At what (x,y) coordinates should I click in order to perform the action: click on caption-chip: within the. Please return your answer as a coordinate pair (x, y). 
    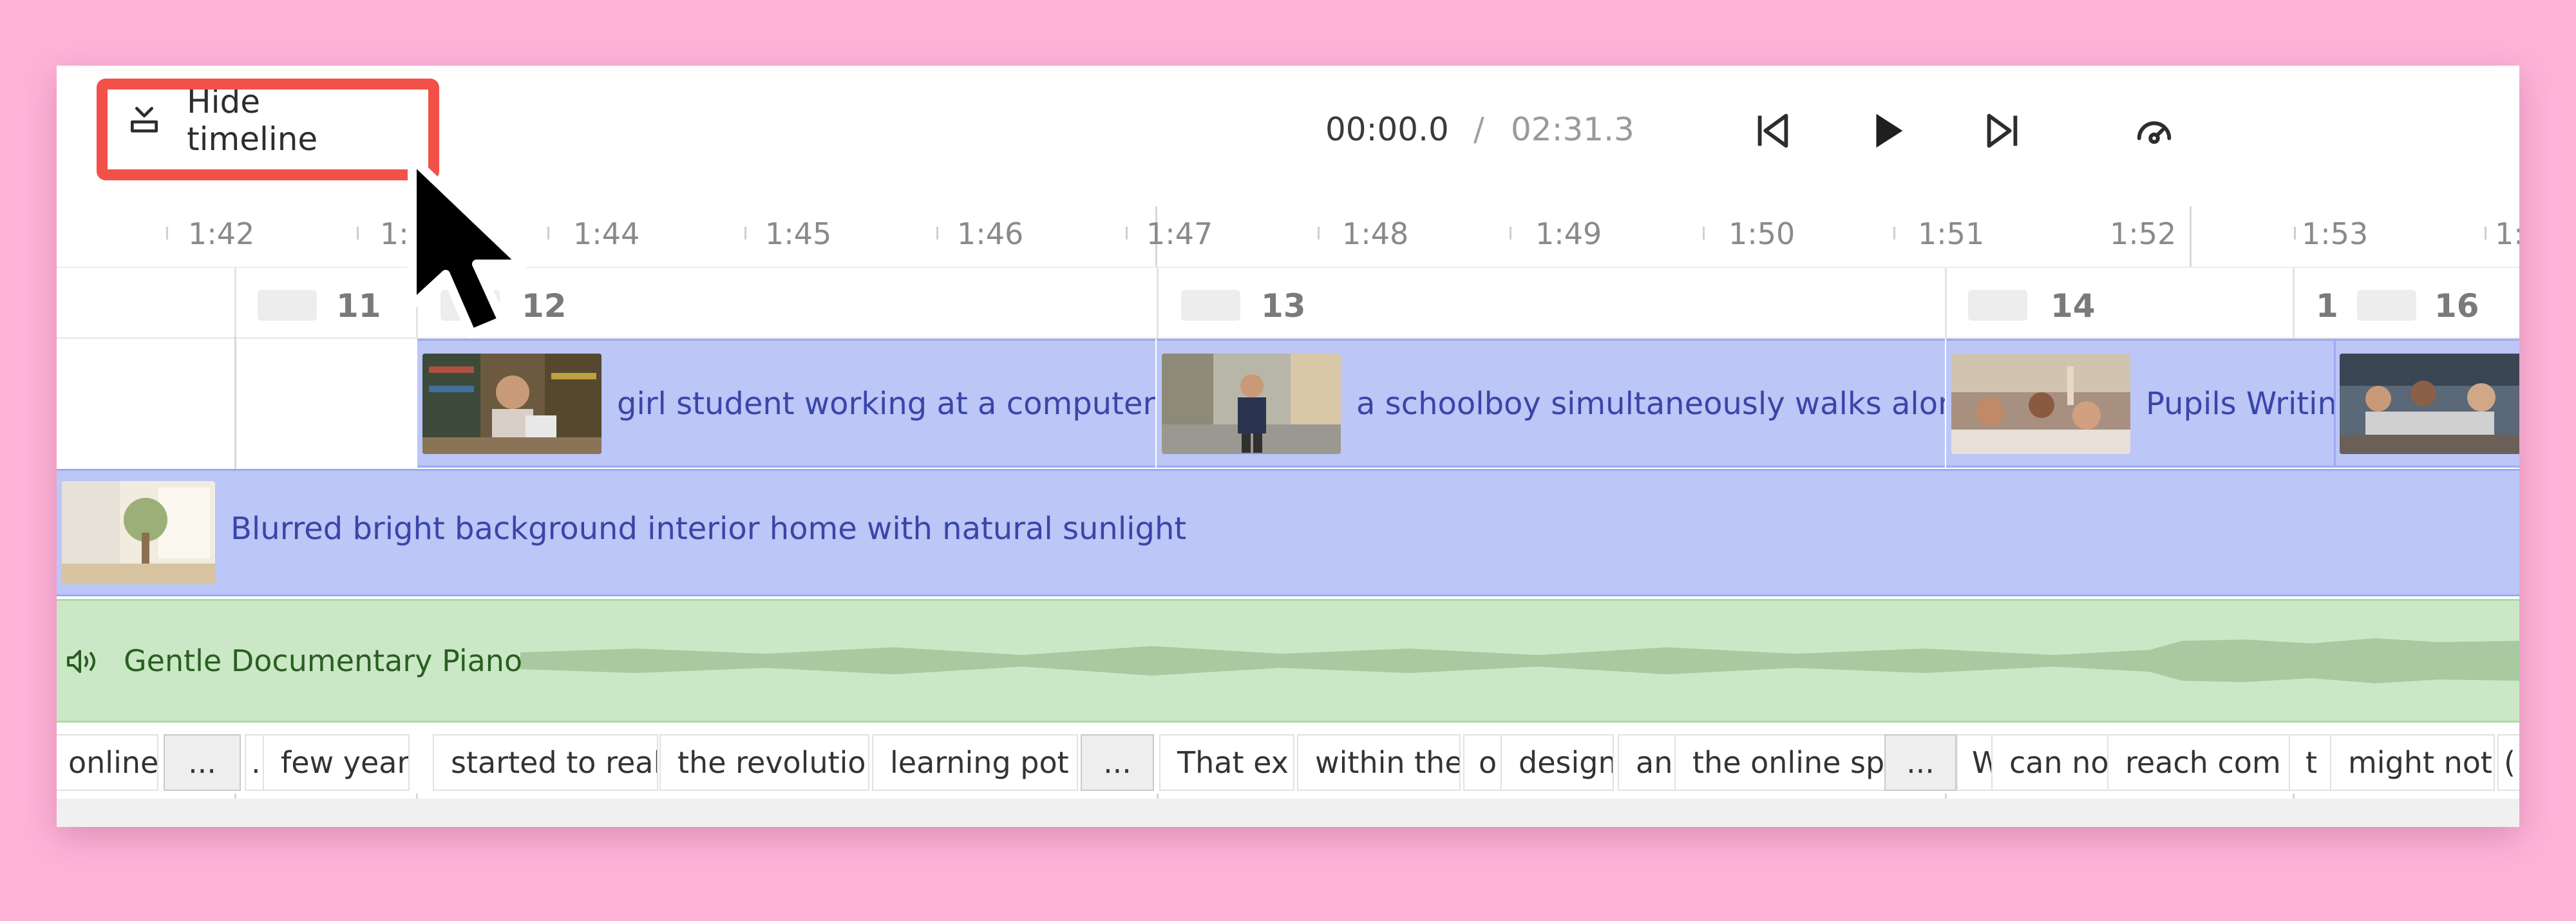
    Looking at the image, I should click on (1379, 762).